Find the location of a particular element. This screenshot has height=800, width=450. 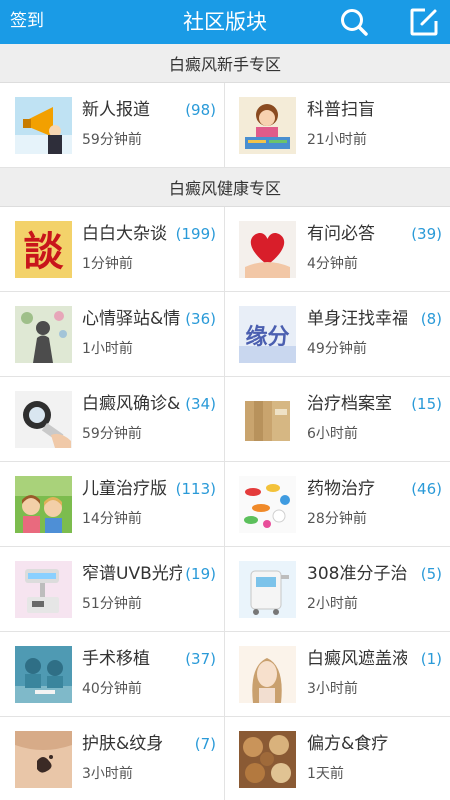

post-count: (36) is located at coordinates (200, 319).